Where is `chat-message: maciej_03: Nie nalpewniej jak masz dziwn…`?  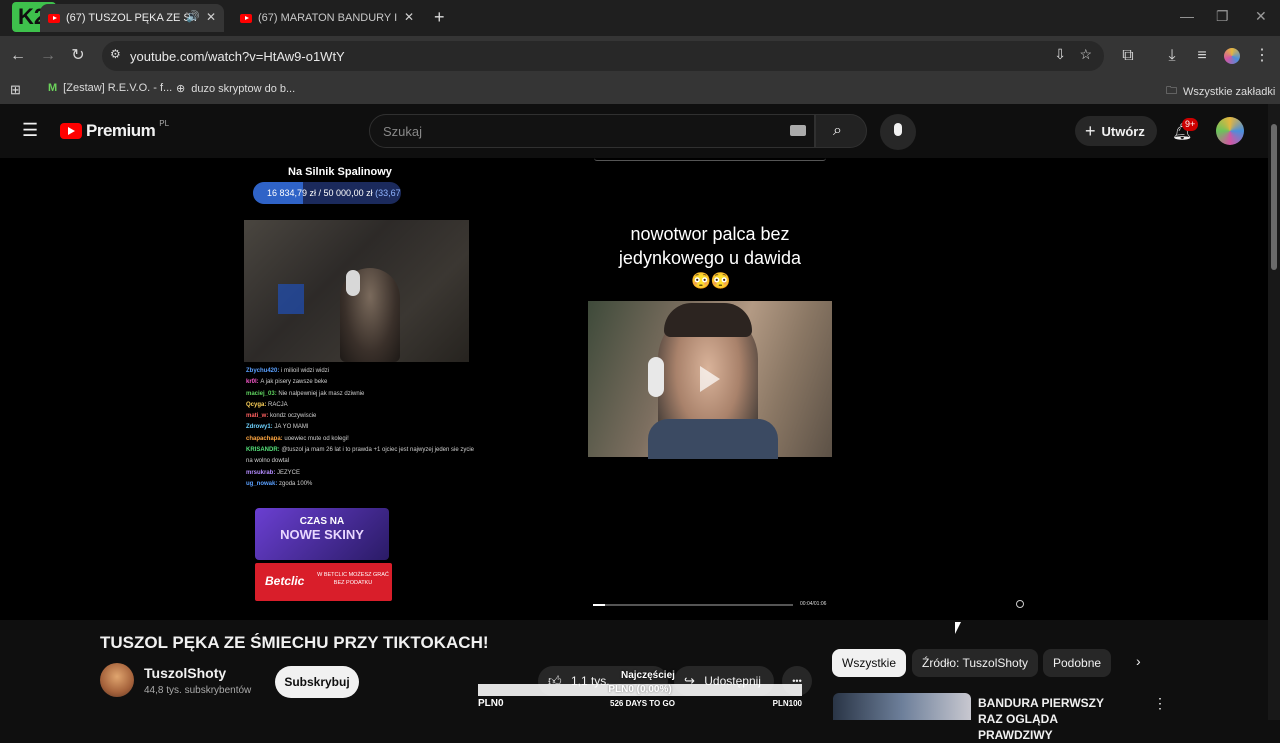 chat-message: maciej_03: Nie nalpewniej jak masz dziwn… is located at coordinates (391, 394).